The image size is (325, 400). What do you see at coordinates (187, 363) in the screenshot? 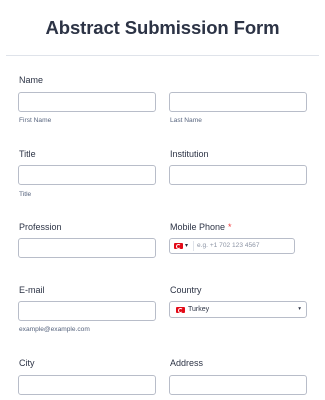
I see `address-label: Address` at bounding box center [187, 363].